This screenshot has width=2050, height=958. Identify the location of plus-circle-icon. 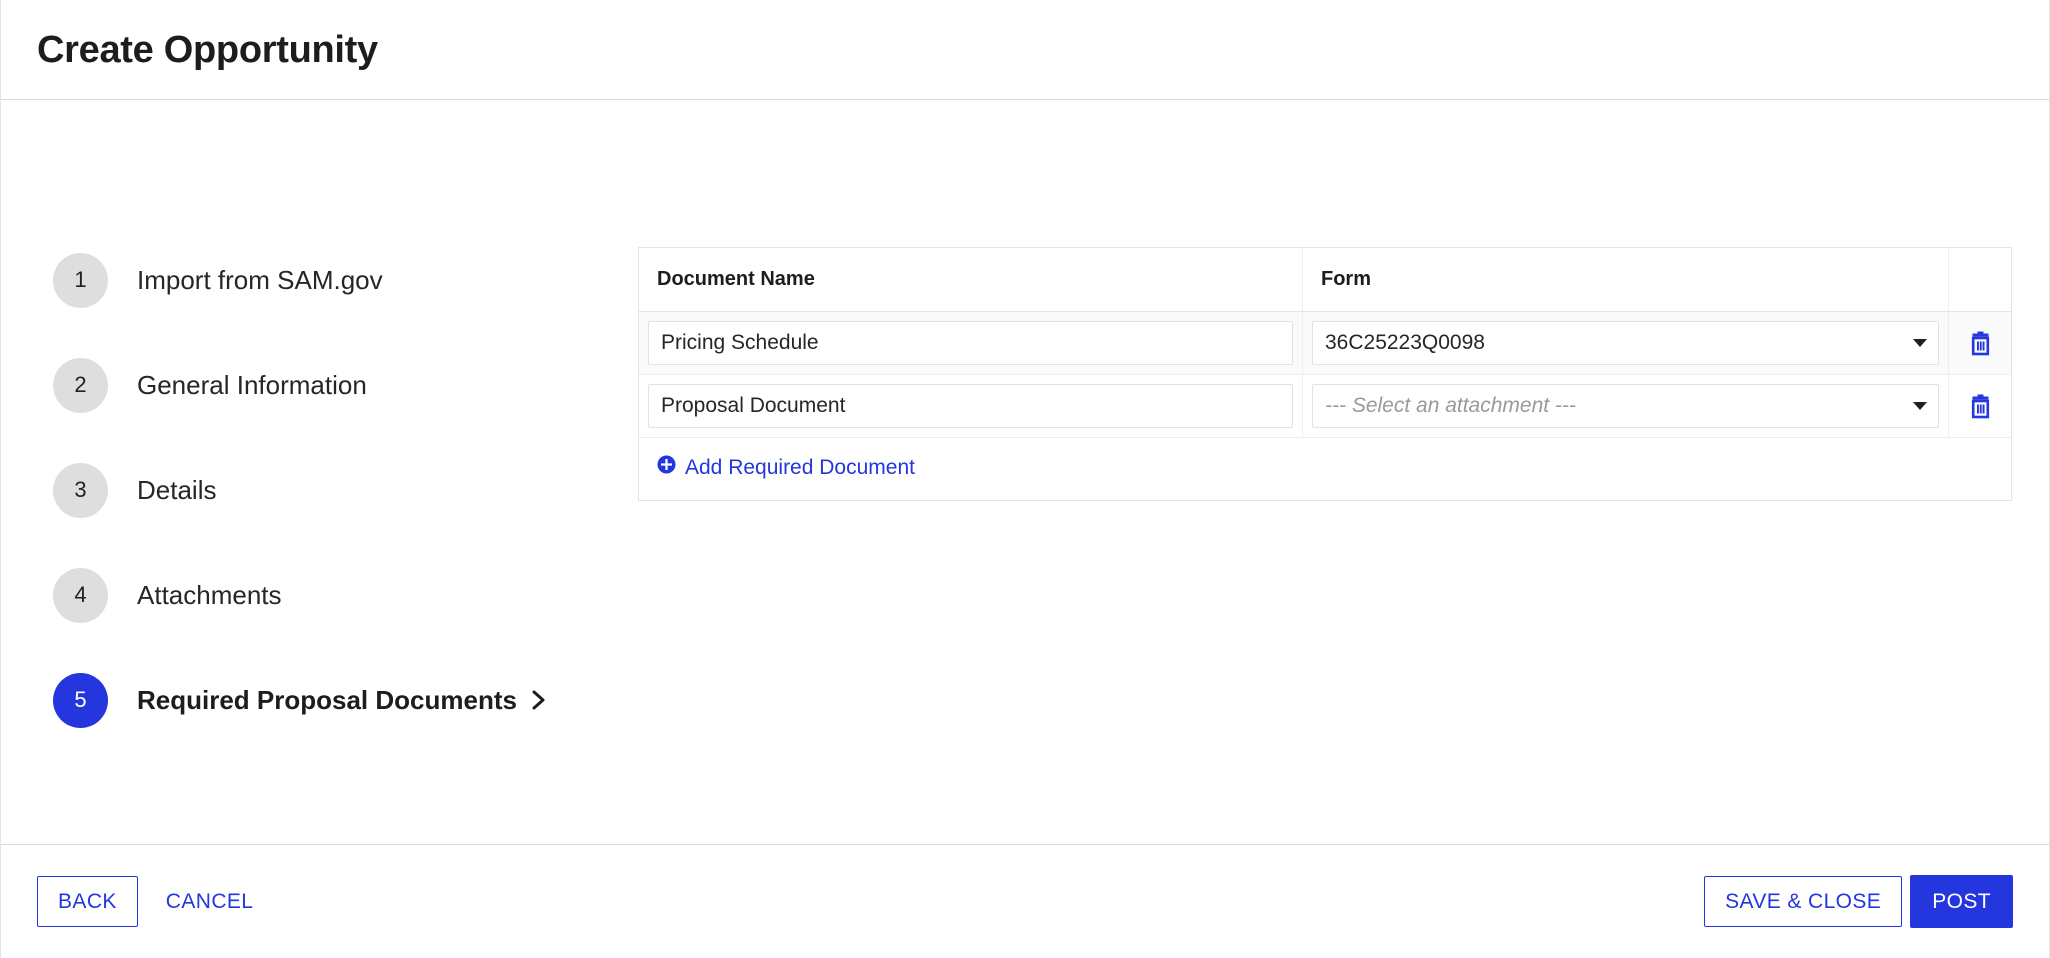
(666, 467).